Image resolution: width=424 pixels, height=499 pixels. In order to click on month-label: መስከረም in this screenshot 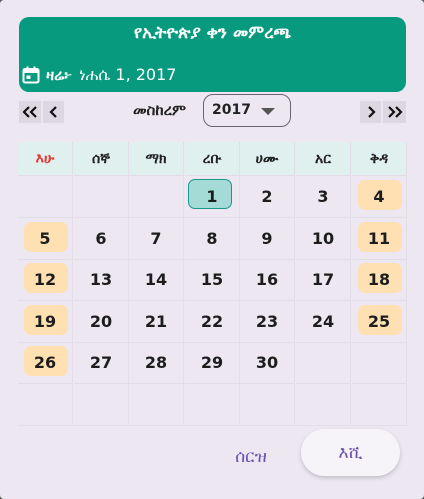, I will do `click(160, 110)`.